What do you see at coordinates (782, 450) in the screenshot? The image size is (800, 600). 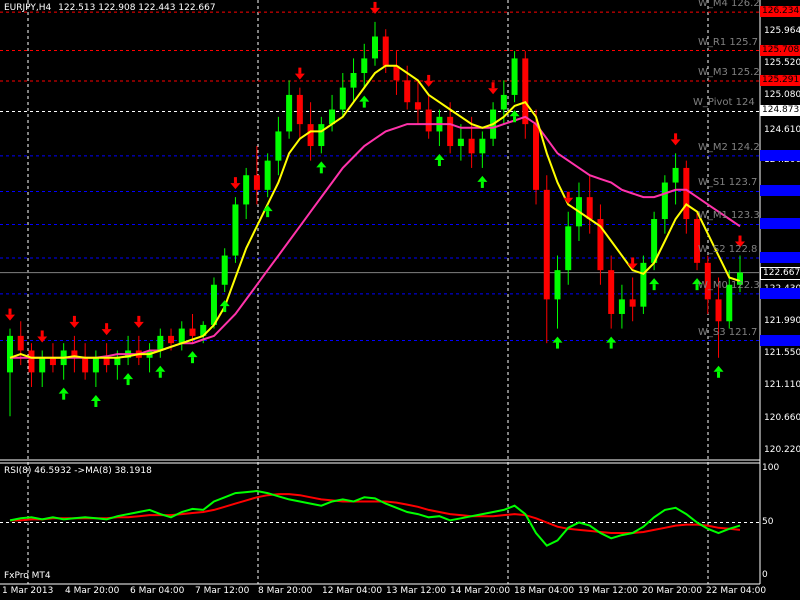 I see `price-tick-12: 120.220` at bounding box center [782, 450].